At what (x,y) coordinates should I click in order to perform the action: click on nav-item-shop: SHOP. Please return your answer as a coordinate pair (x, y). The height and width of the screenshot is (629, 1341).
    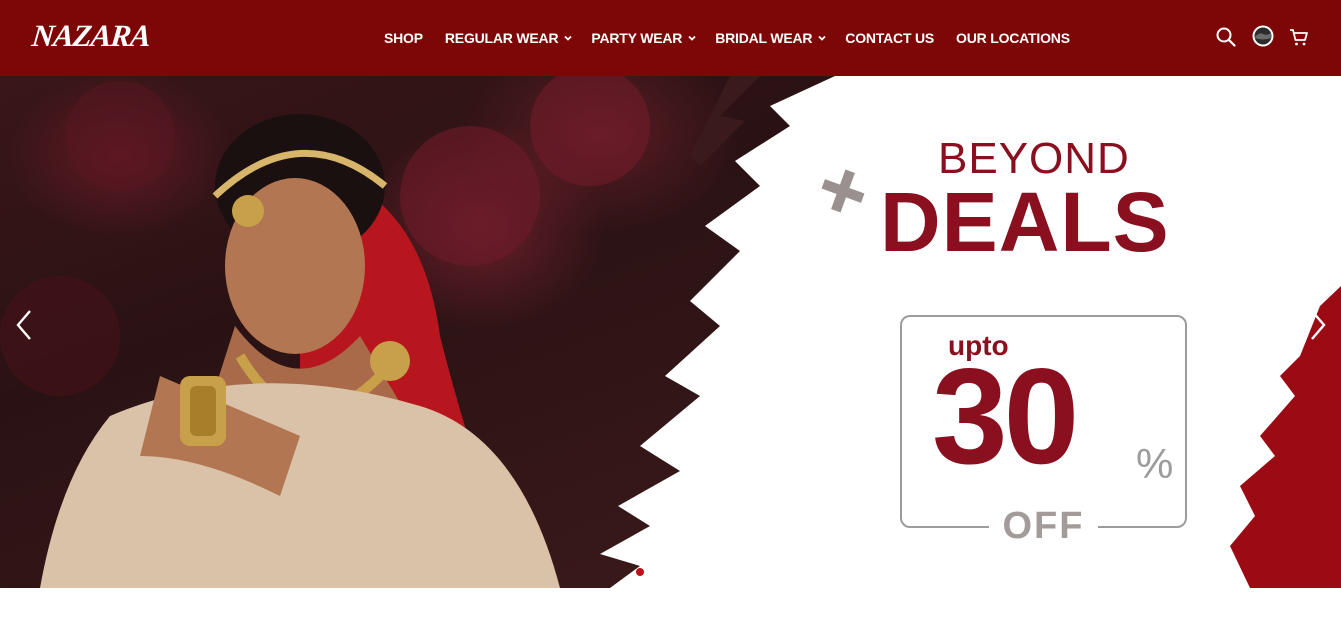
    Looking at the image, I should click on (403, 38).